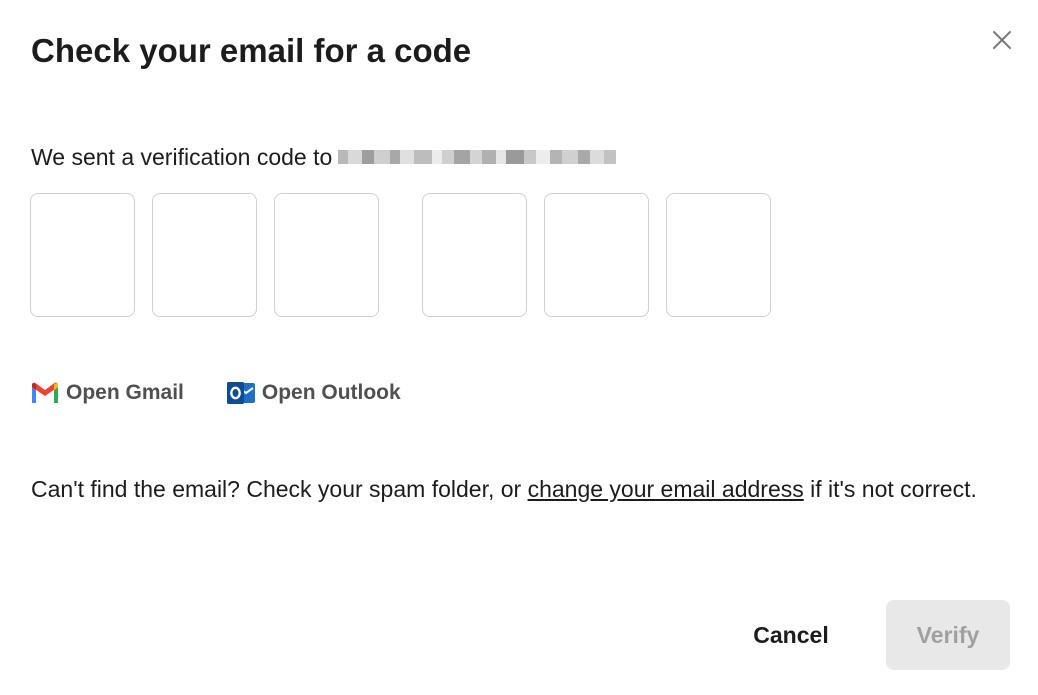  What do you see at coordinates (182, 157) in the screenshot?
I see `sent-message-text: We sent a verification code to` at bounding box center [182, 157].